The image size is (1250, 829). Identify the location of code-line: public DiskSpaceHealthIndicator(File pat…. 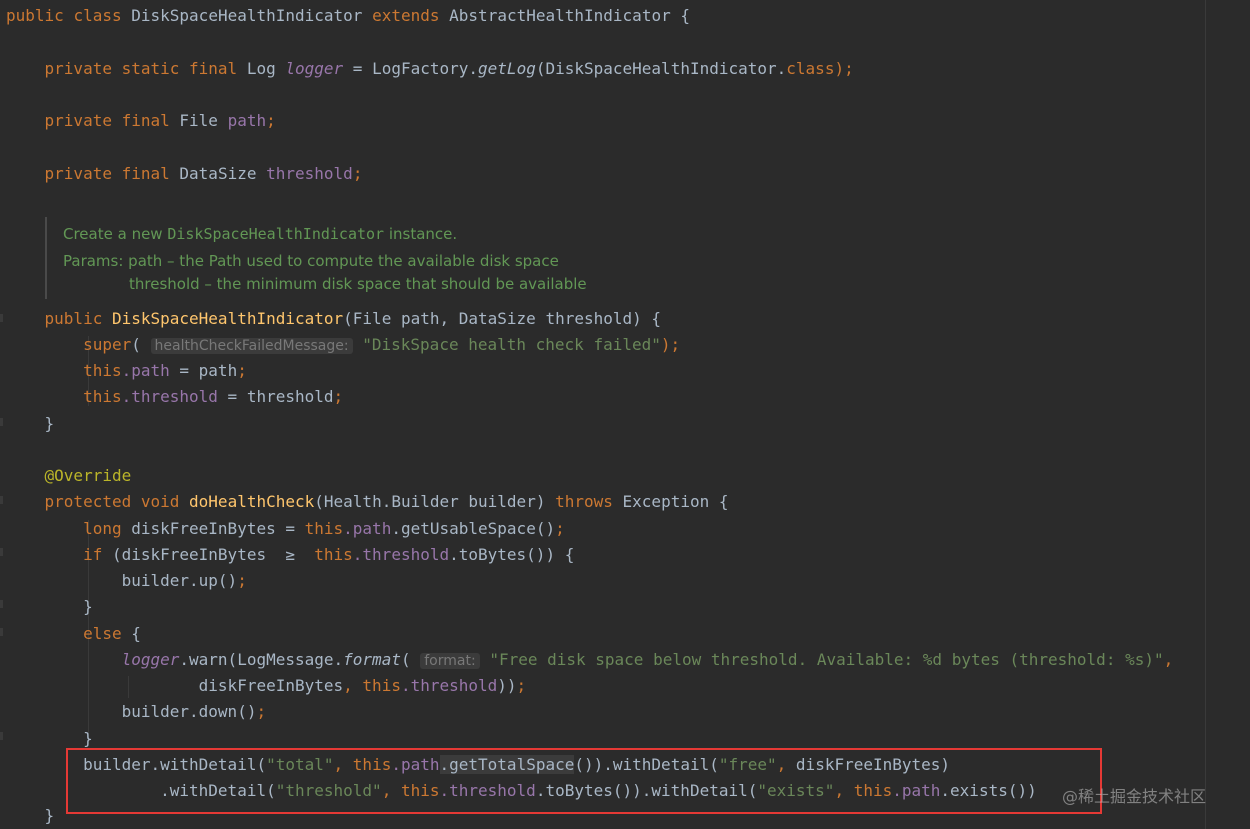
(334, 319).